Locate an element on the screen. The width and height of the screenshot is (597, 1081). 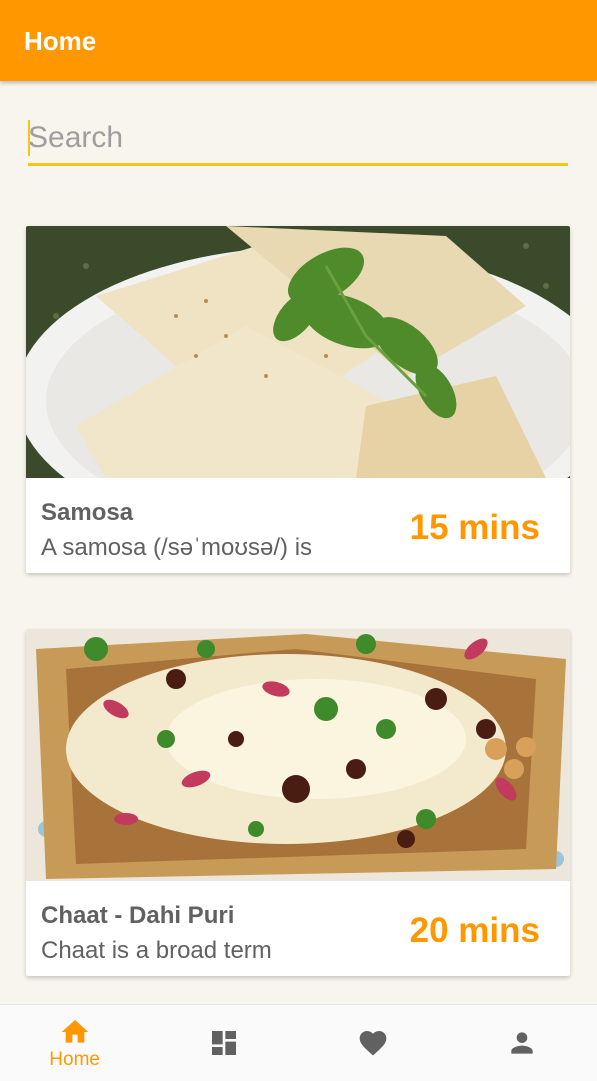
app-bar: Home is located at coordinates (298, 40).